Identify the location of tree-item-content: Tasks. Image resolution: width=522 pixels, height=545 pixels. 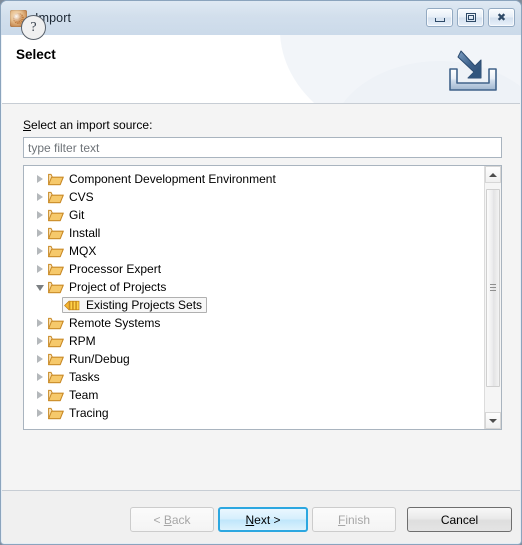
(74, 377).